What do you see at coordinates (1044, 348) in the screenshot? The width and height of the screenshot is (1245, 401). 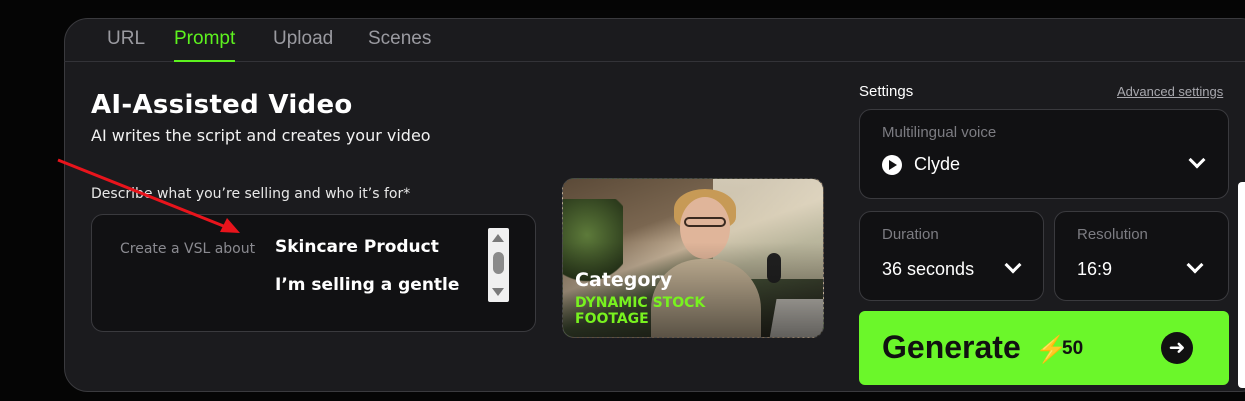 I see `generate-button: Generate ⚡ 50 ➜` at bounding box center [1044, 348].